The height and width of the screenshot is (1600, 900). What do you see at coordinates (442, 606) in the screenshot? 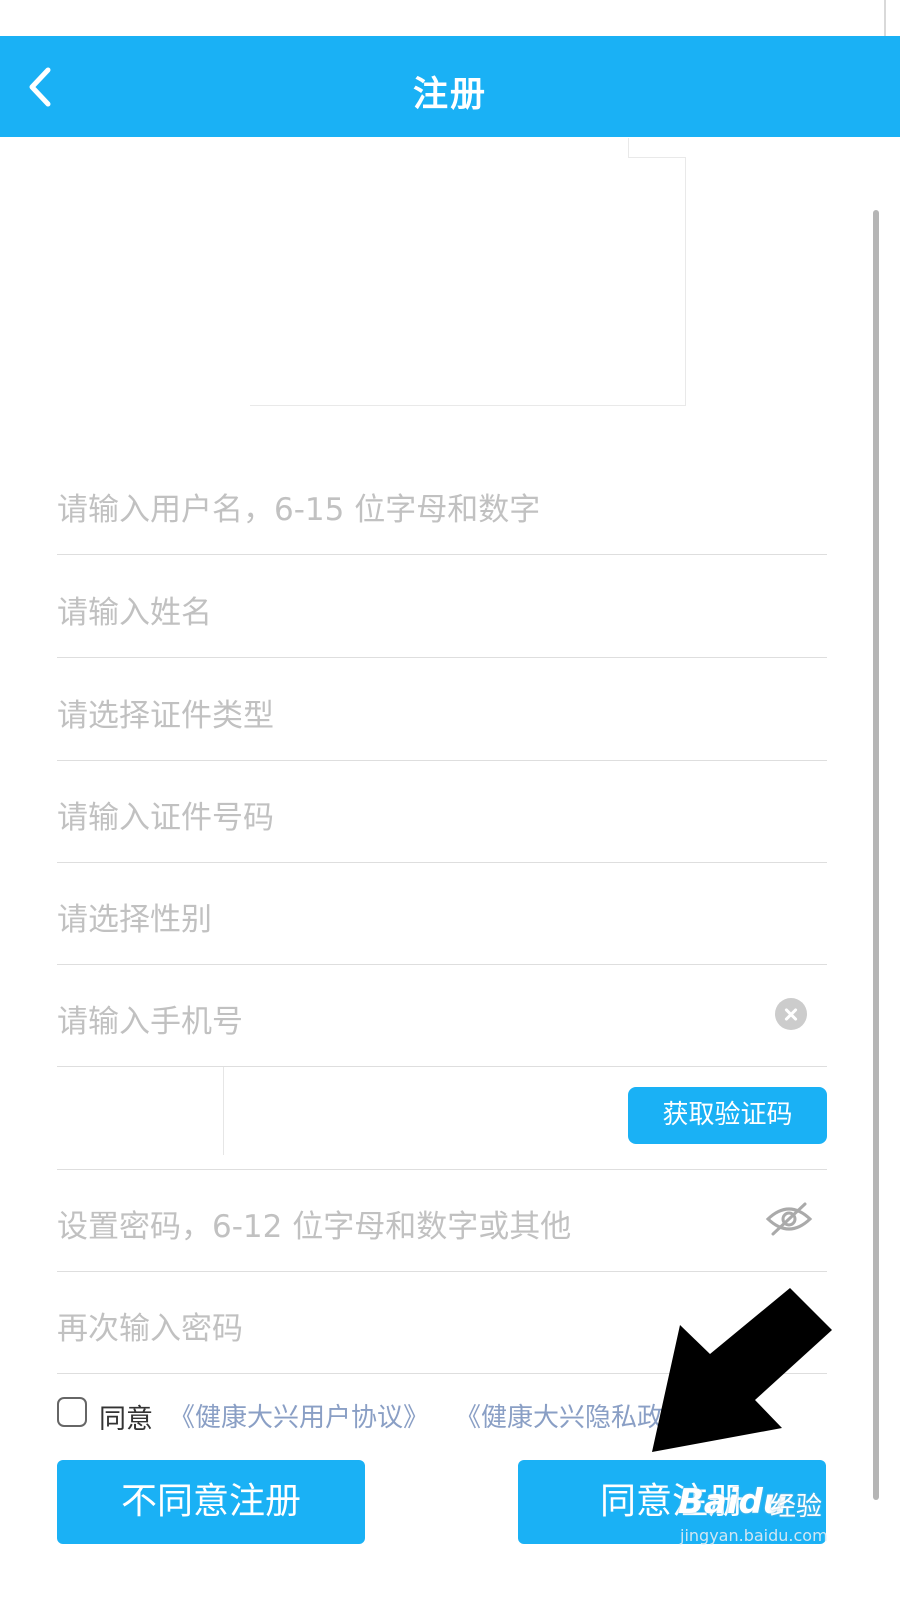
I see `name-field: 请输入姓名` at bounding box center [442, 606].